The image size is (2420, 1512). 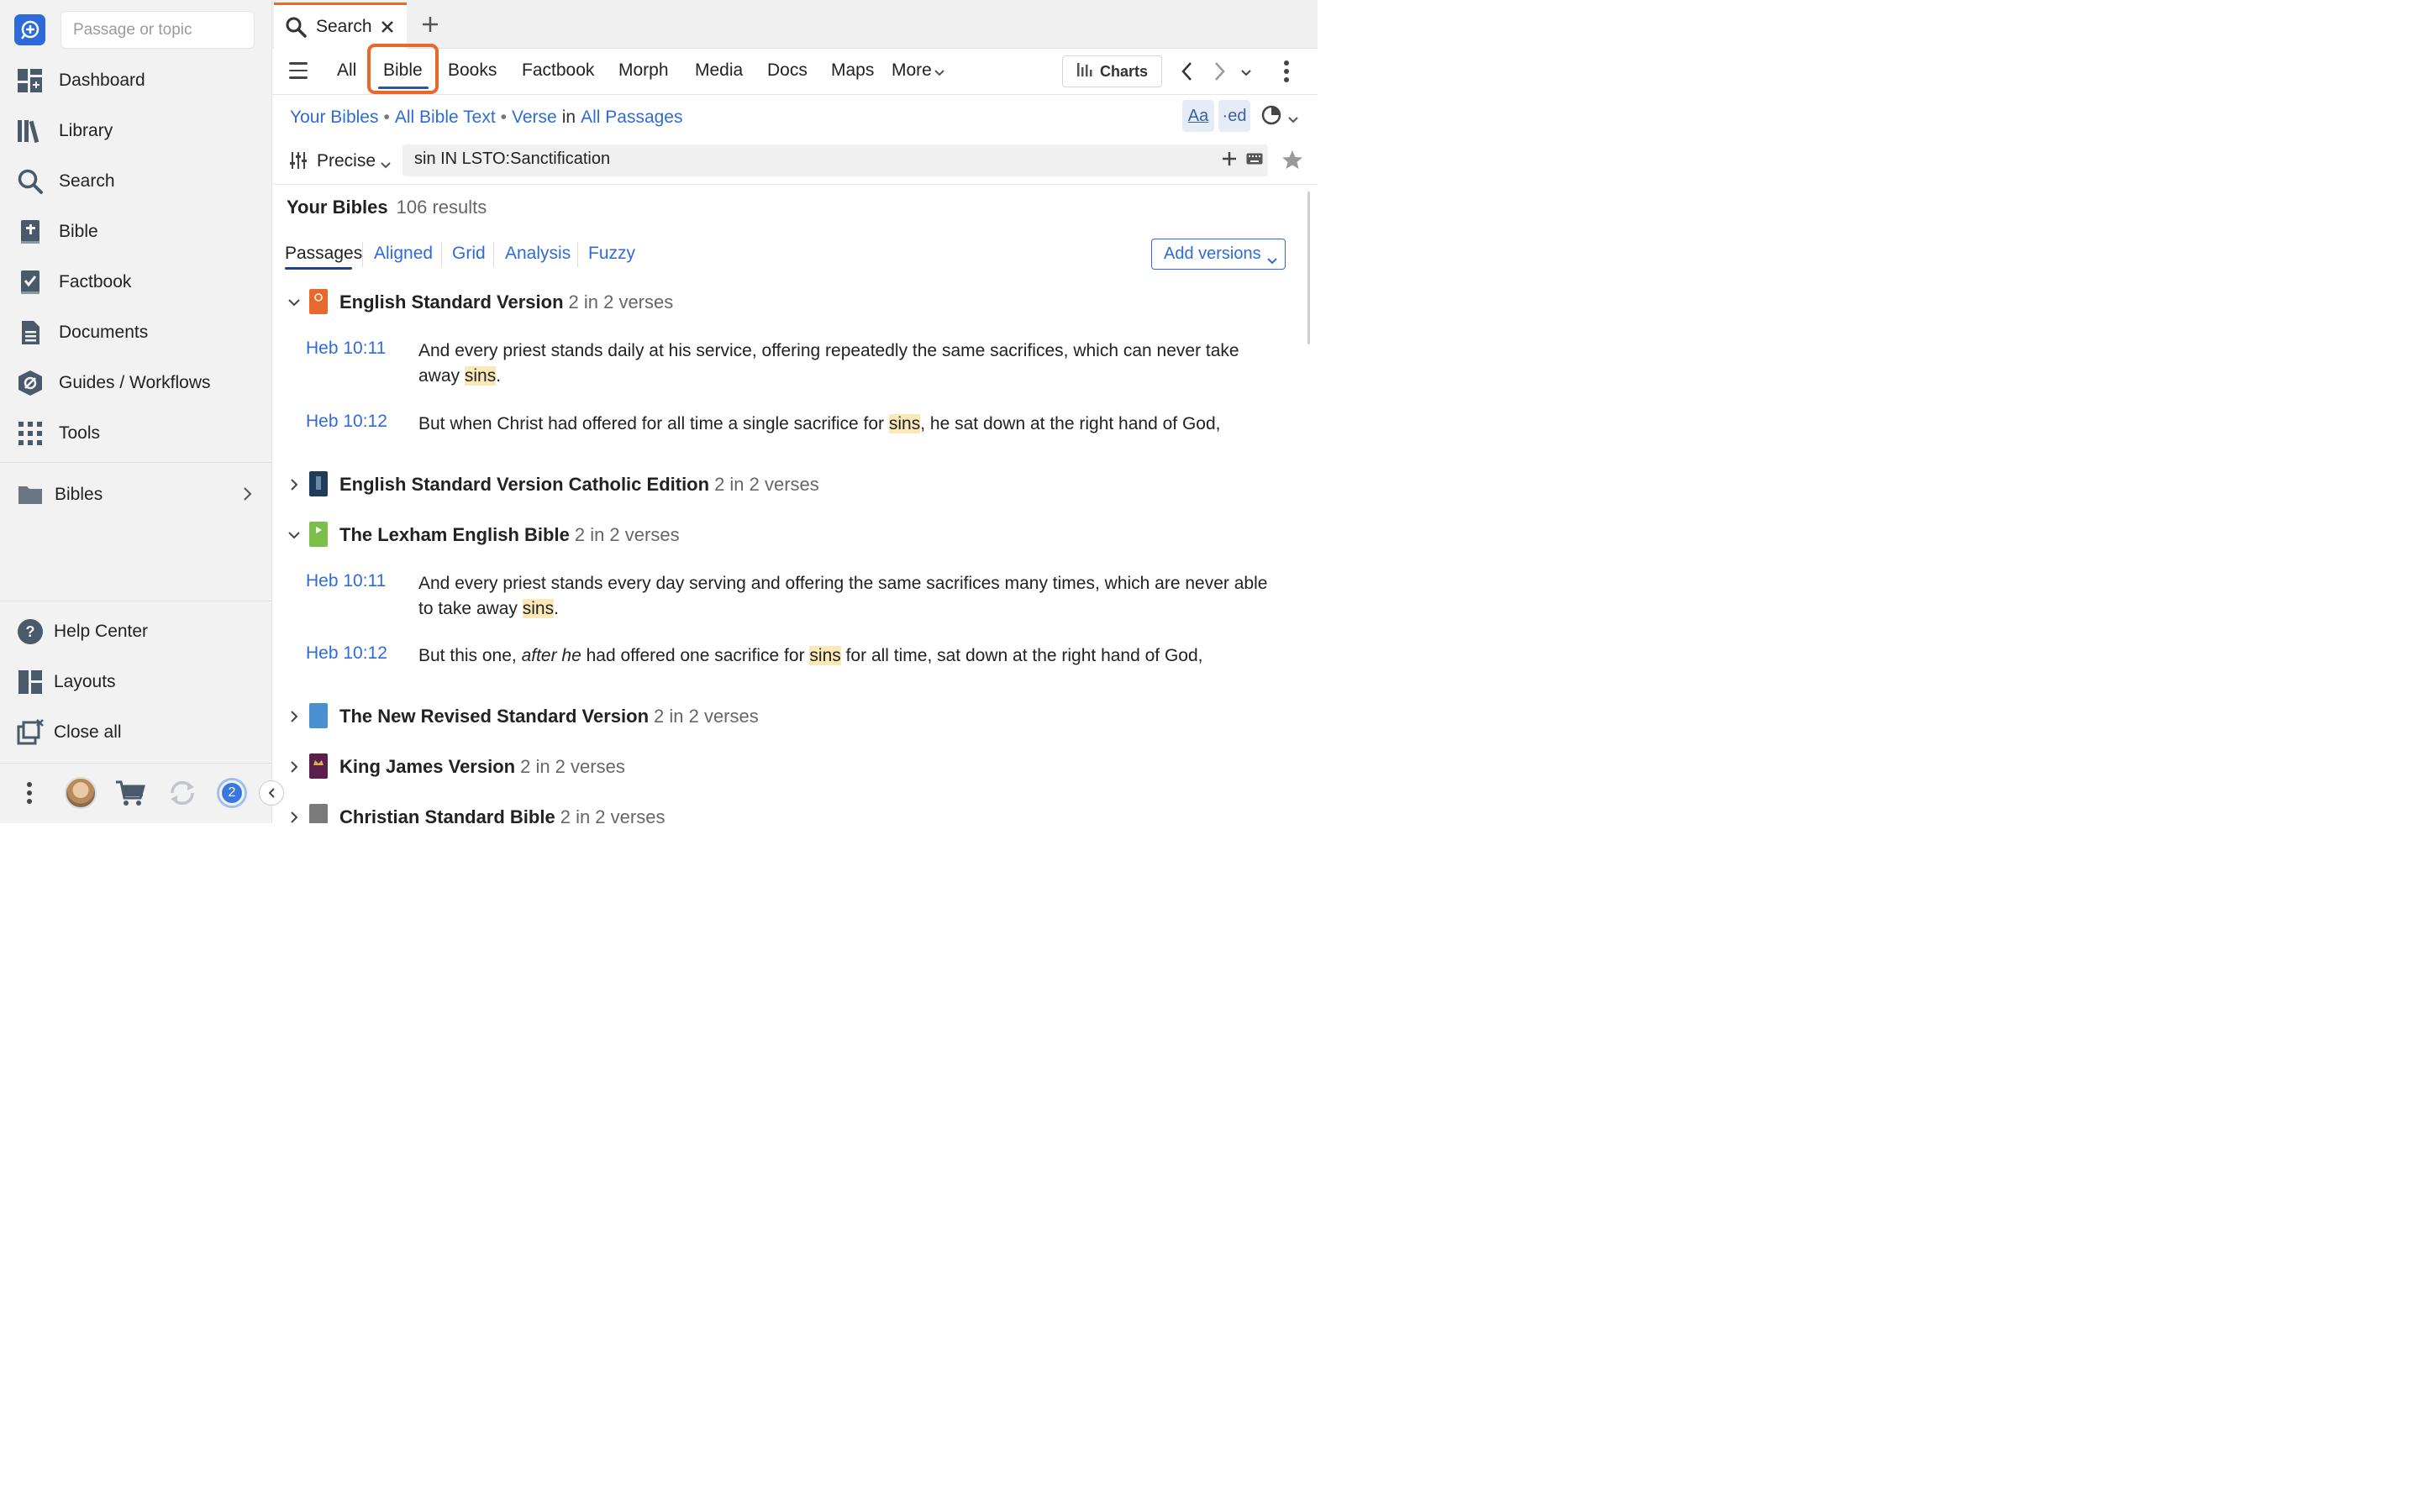 I want to click on more-vertical-icon, so click(x=29, y=795).